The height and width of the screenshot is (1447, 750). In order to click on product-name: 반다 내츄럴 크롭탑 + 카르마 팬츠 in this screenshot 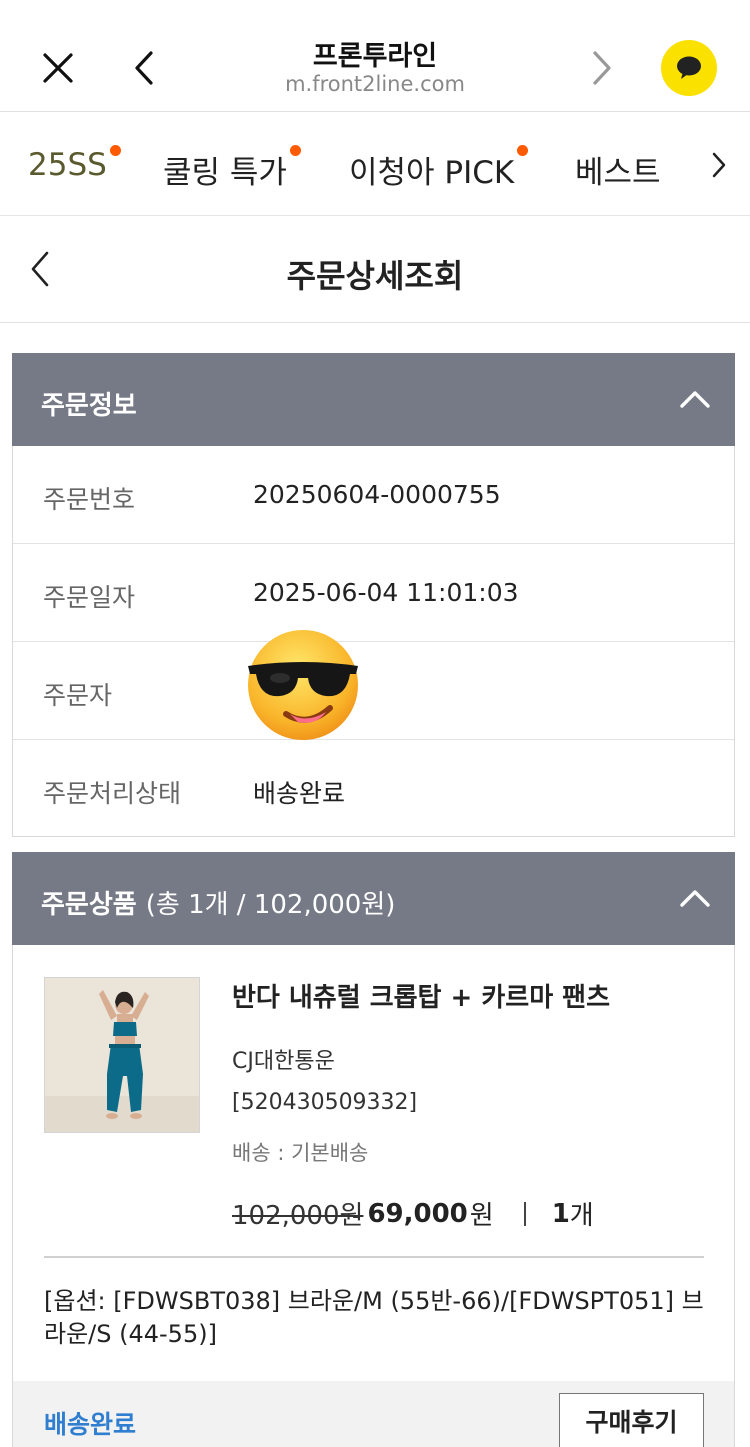, I will do `click(421, 995)`.